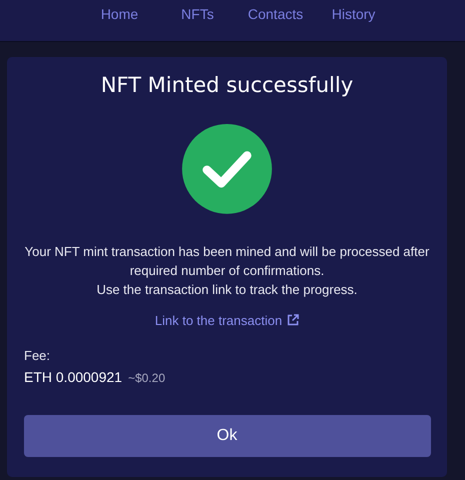 The height and width of the screenshot is (480, 465). Describe the element at coordinates (353, 11) in the screenshot. I see `nav-link: History` at that location.